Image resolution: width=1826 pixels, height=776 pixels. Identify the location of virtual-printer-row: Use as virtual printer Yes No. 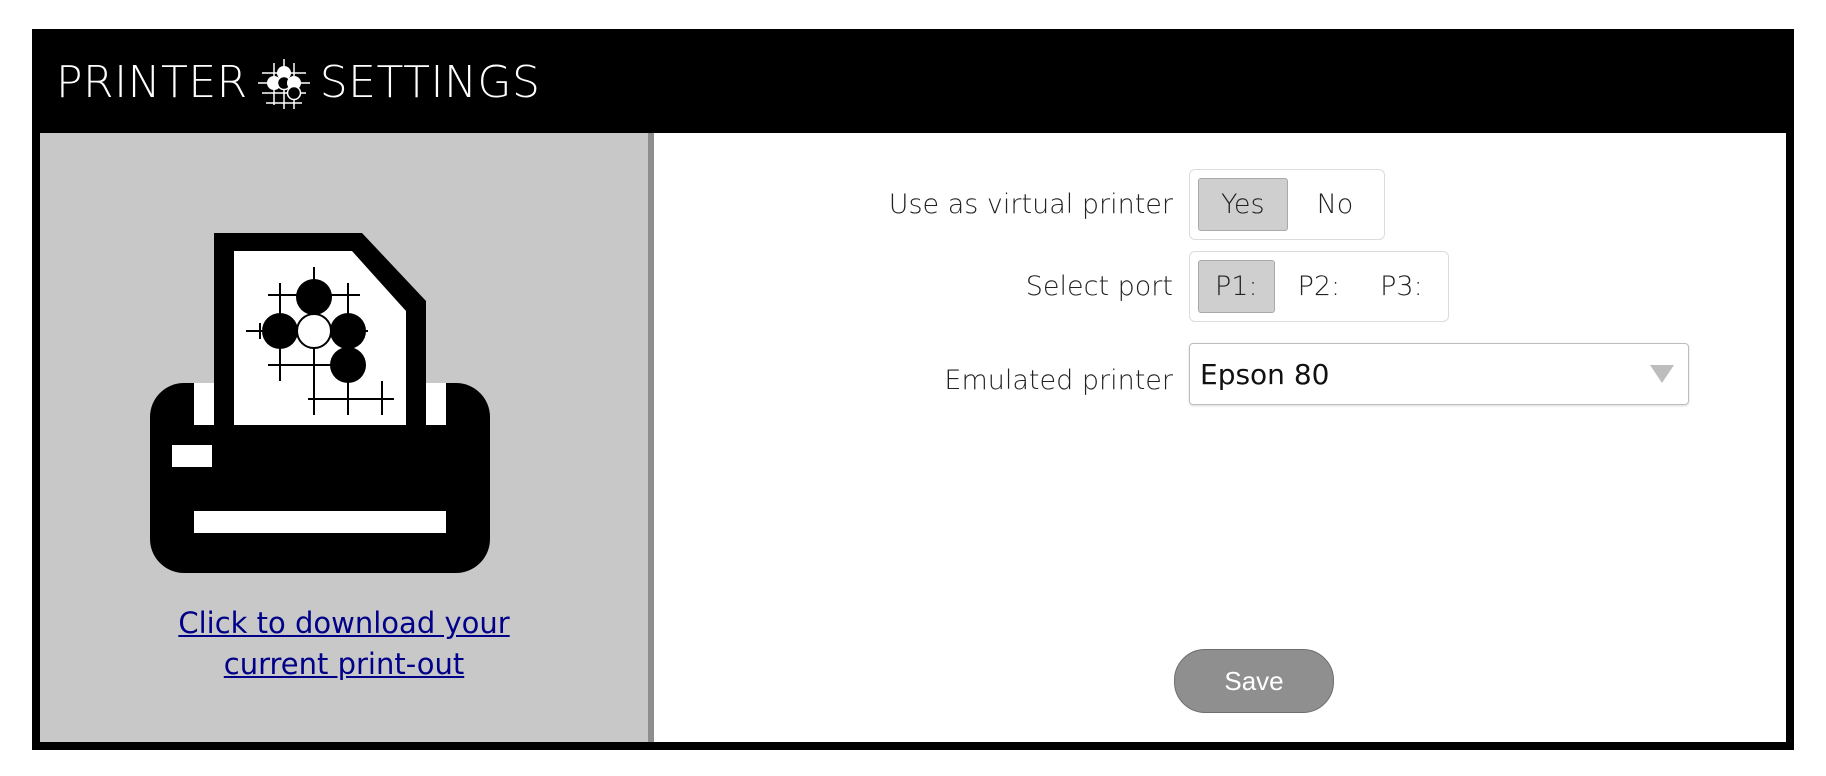
(1020, 204).